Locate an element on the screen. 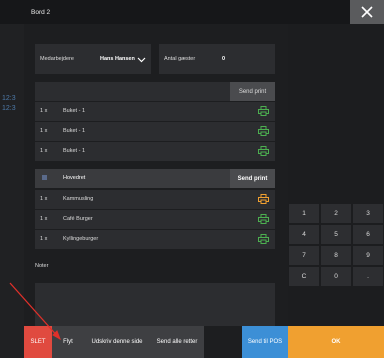  annotation-arrow-icon is located at coordinates (35, 311).